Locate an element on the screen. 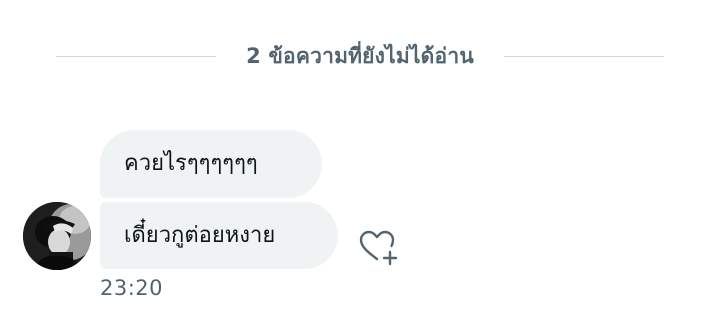  message-bubble: เดี๋ยวกูต่อยหงาย is located at coordinates (219, 235).